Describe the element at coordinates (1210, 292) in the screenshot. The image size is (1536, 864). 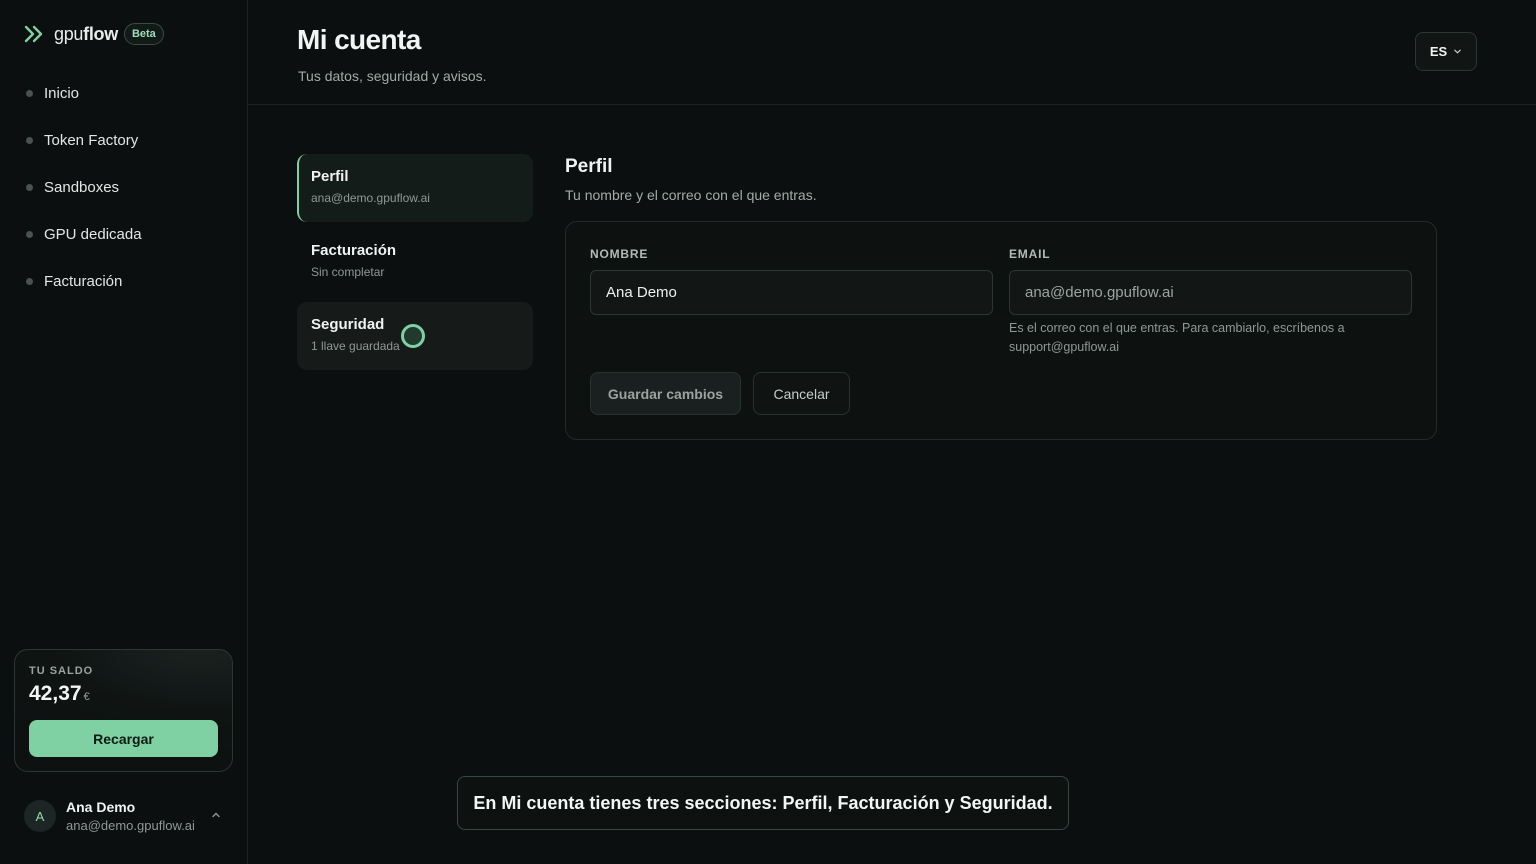
I see `email-field` at that location.